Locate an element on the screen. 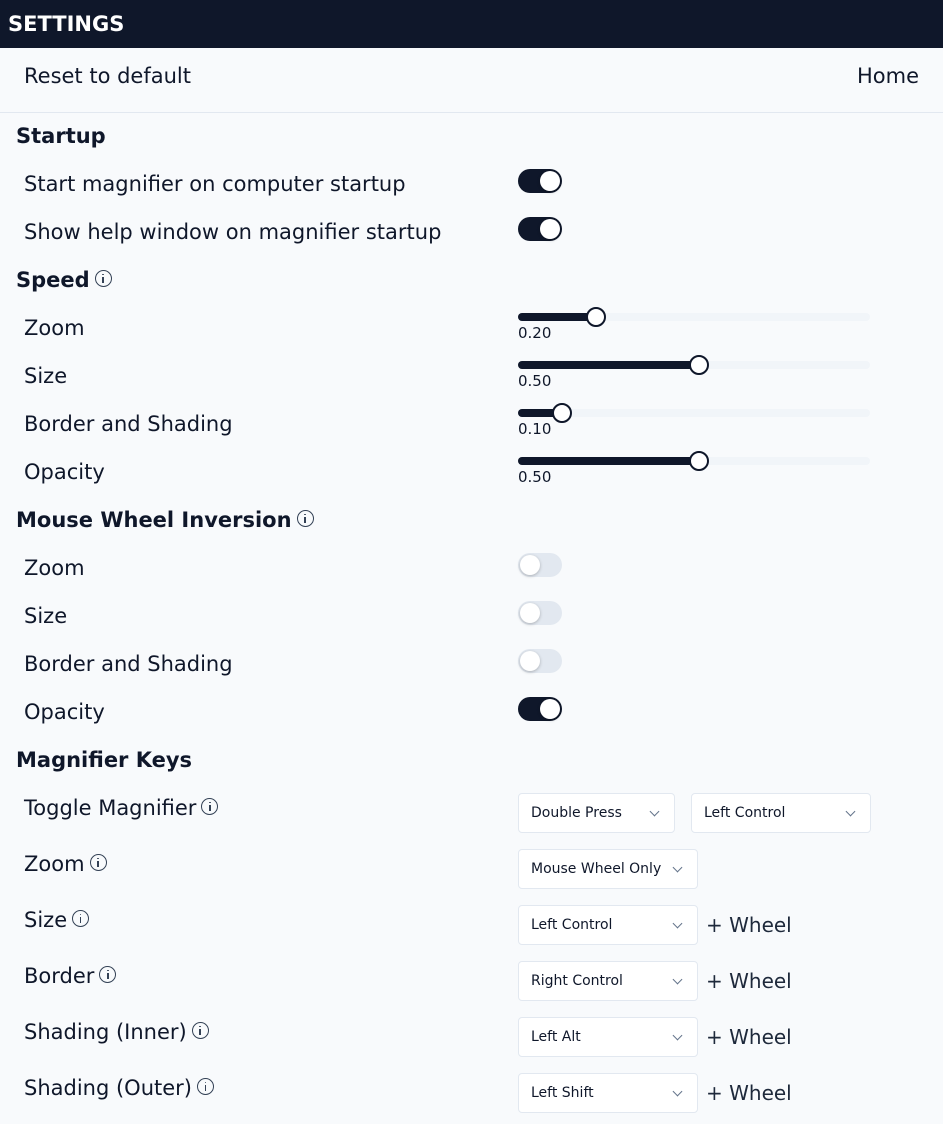  select-value: Right Control is located at coordinates (577, 981).